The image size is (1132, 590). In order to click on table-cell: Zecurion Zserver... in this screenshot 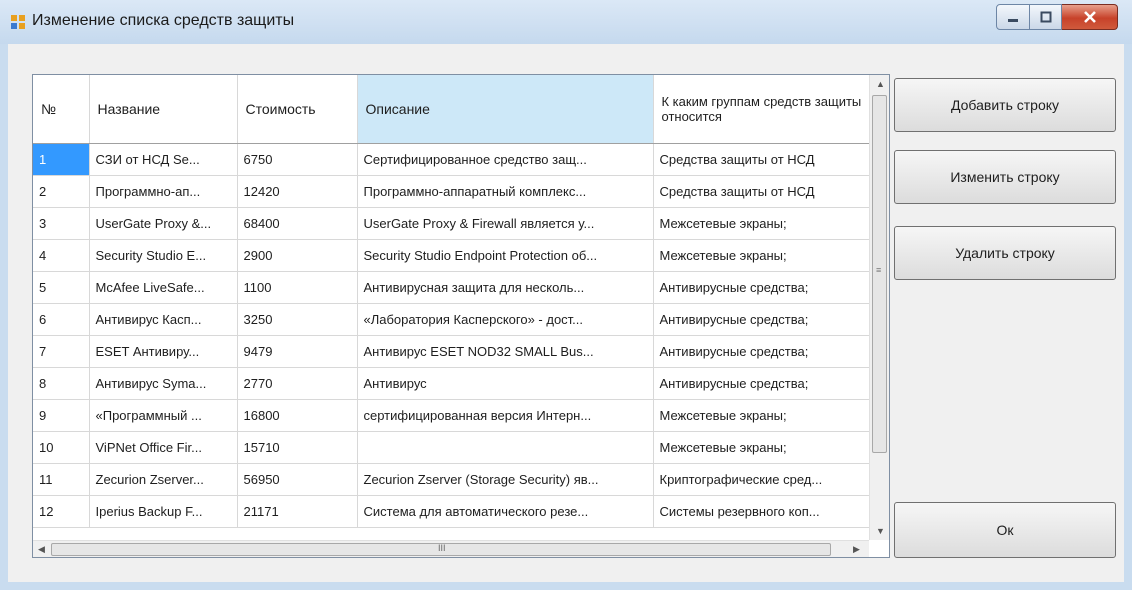, I will do `click(163, 479)`.